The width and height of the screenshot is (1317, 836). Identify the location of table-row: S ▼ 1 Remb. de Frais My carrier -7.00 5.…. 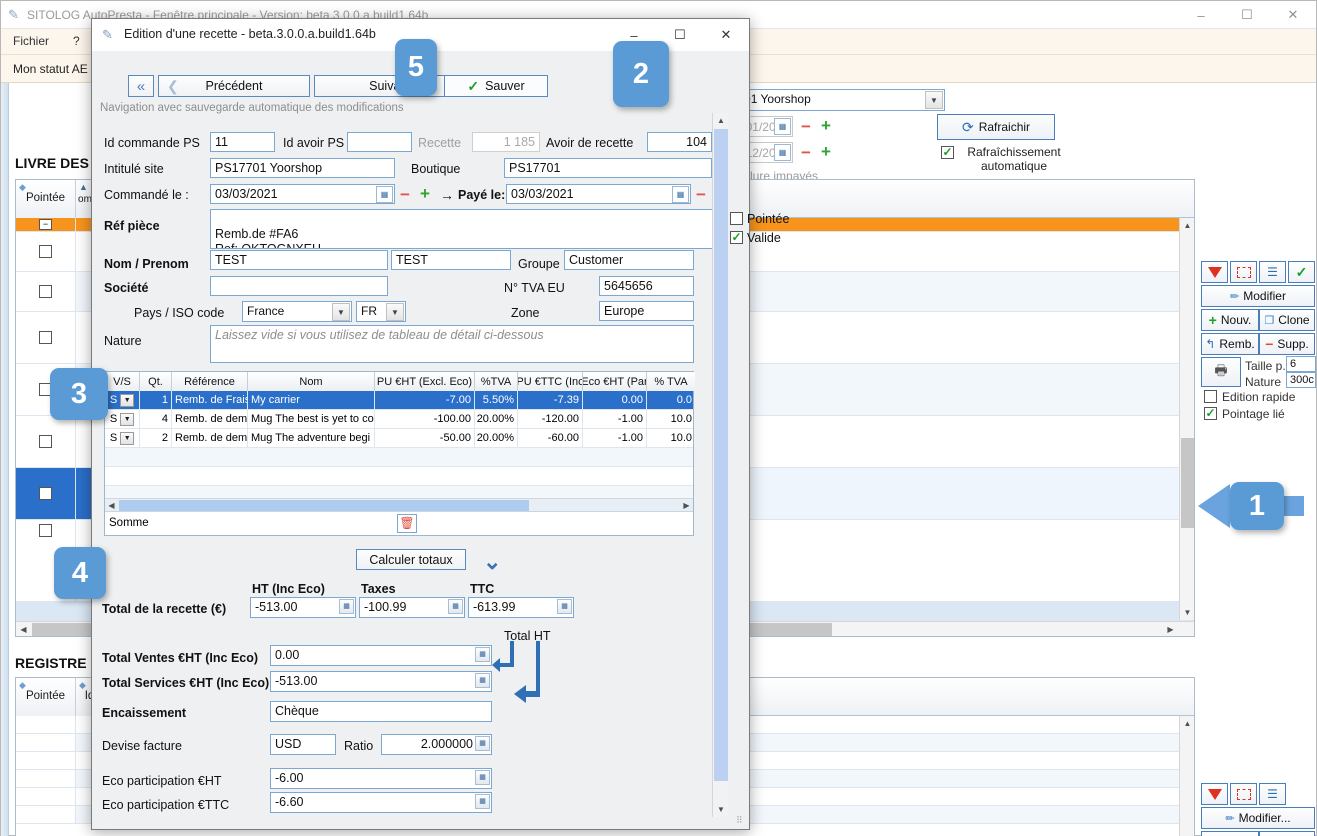
(399, 400).